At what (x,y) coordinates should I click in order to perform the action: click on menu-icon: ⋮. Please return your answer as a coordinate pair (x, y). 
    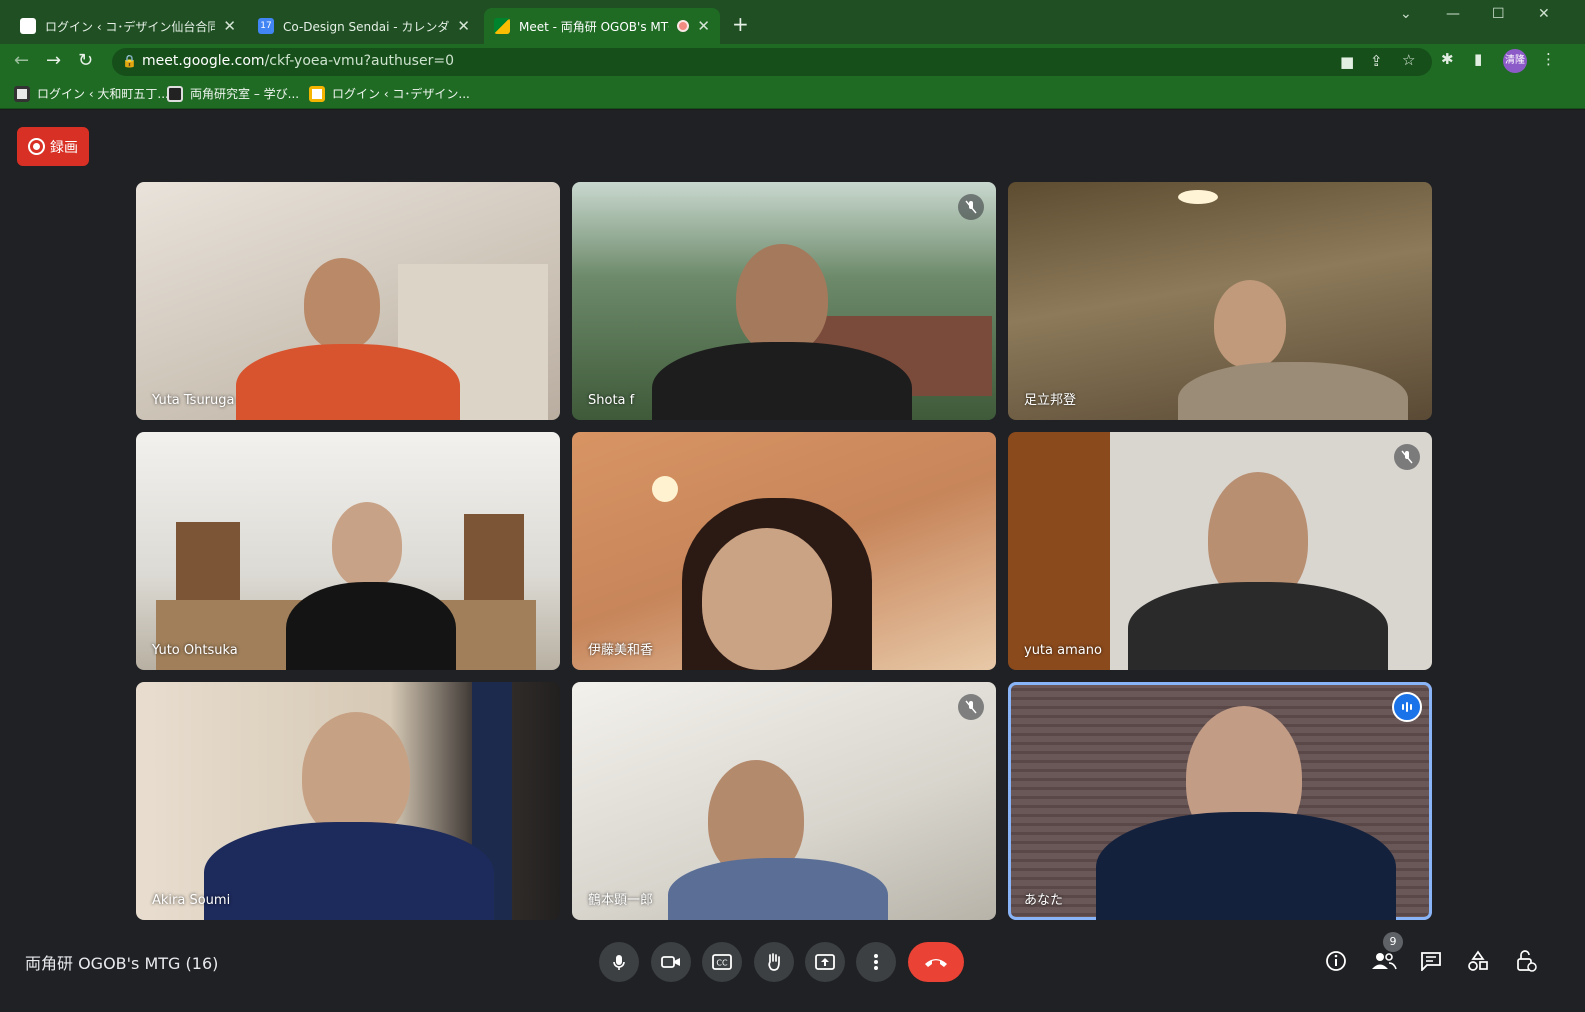
    Looking at the image, I should click on (1548, 59).